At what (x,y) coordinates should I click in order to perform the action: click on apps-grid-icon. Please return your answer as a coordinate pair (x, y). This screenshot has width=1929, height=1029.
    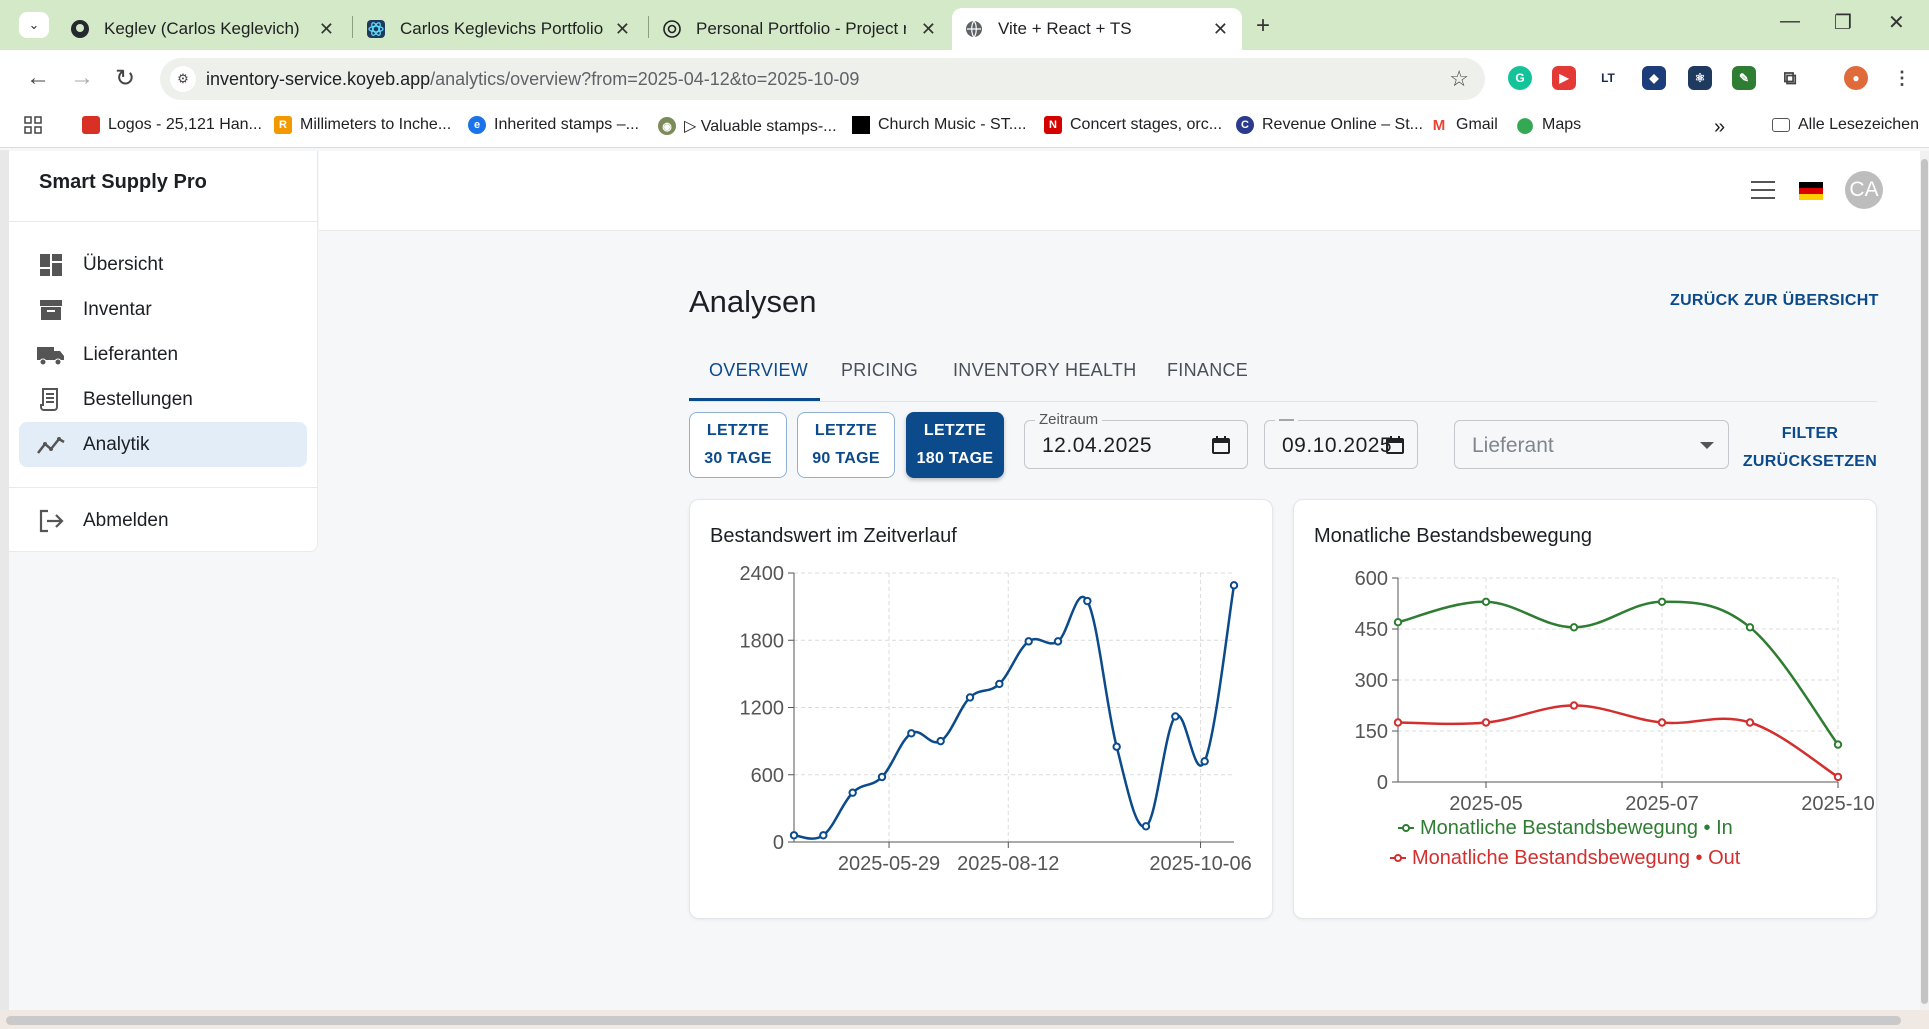
    Looking at the image, I should click on (33, 125).